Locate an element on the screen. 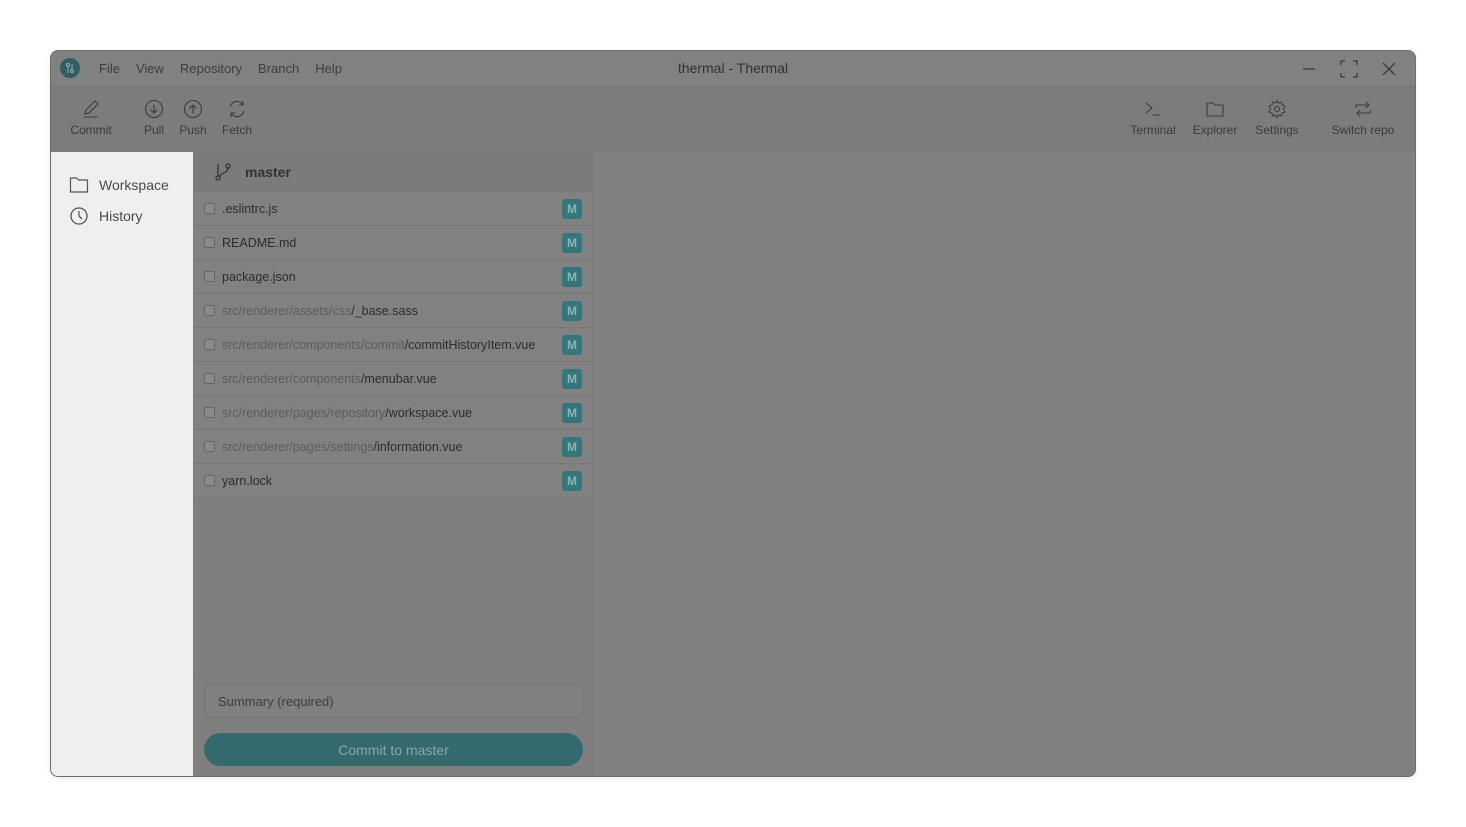  file-path: .eslintrc.js is located at coordinates (250, 209).